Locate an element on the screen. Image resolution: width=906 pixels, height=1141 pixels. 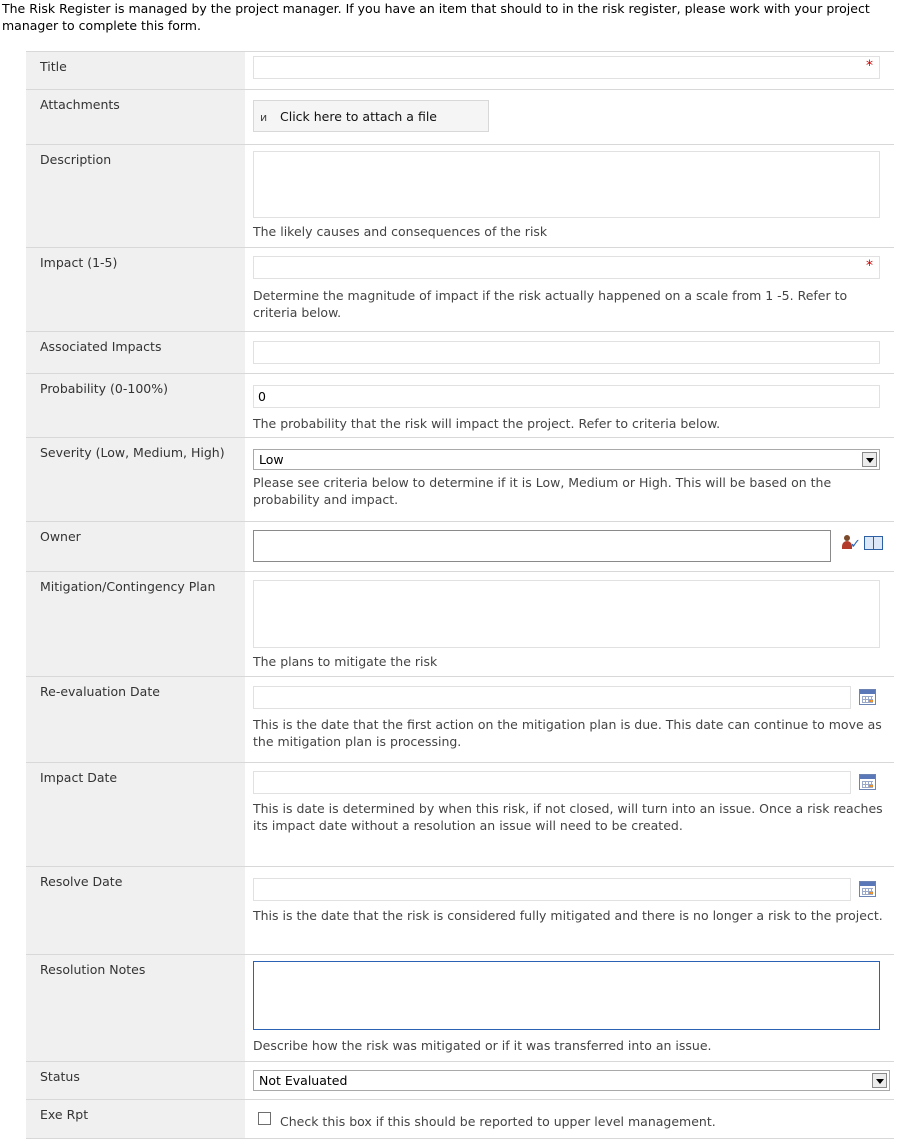
resolution-notes-label: Resolution Notes is located at coordinates (135, 1008).